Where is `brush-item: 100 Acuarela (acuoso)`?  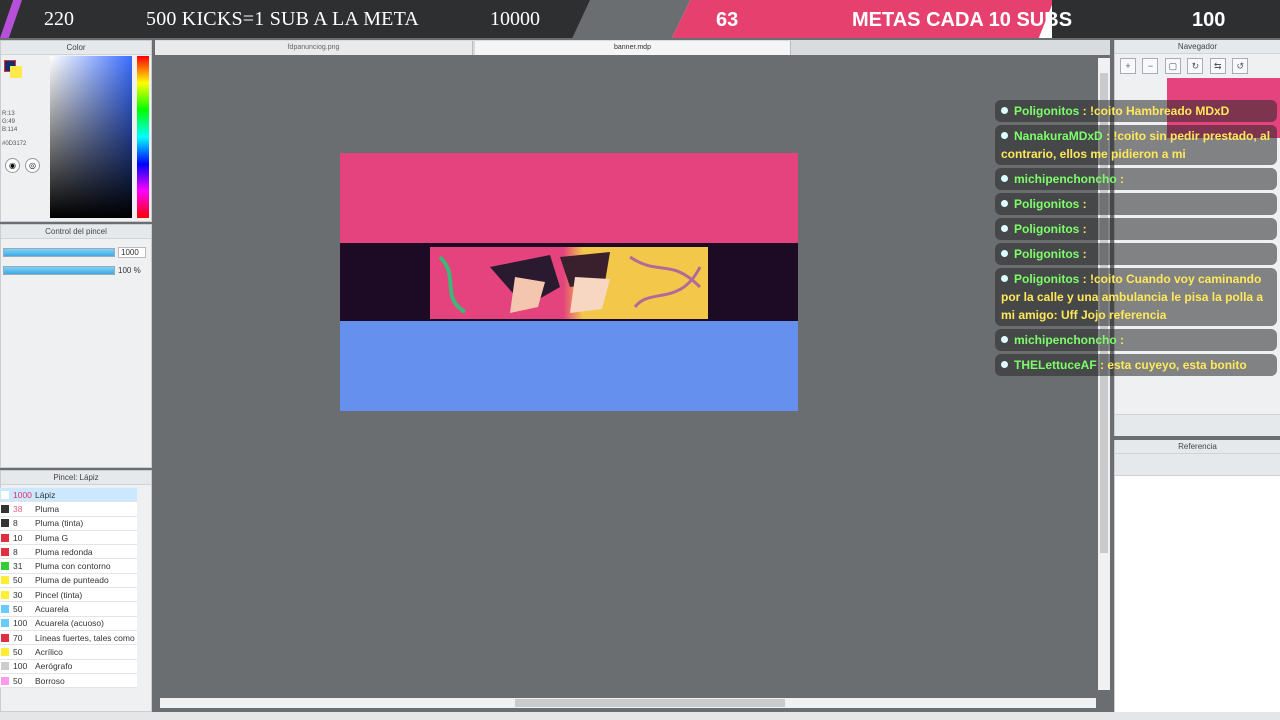 brush-item: 100 Acuarela (acuoso) is located at coordinates (68, 623).